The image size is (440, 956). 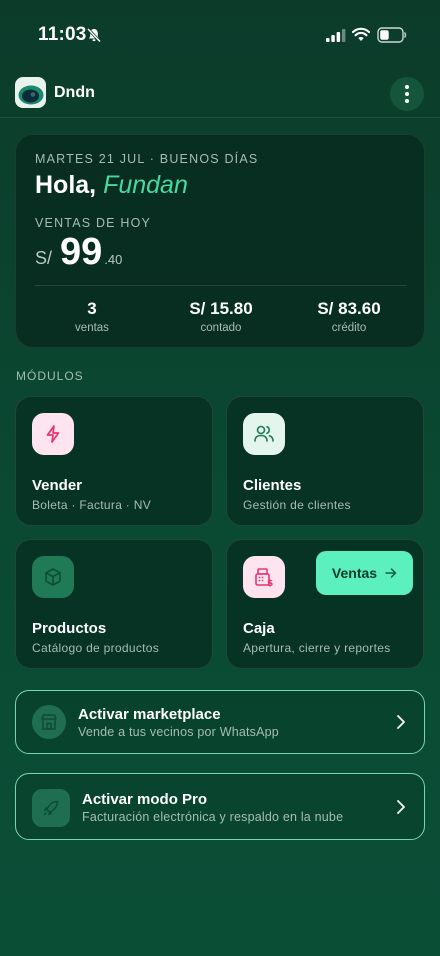 What do you see at coordinates (317, 648) in the screenshot?
I see `module-subtitle: Apertura, cierre y reportes` at bounding box center [317, 648].